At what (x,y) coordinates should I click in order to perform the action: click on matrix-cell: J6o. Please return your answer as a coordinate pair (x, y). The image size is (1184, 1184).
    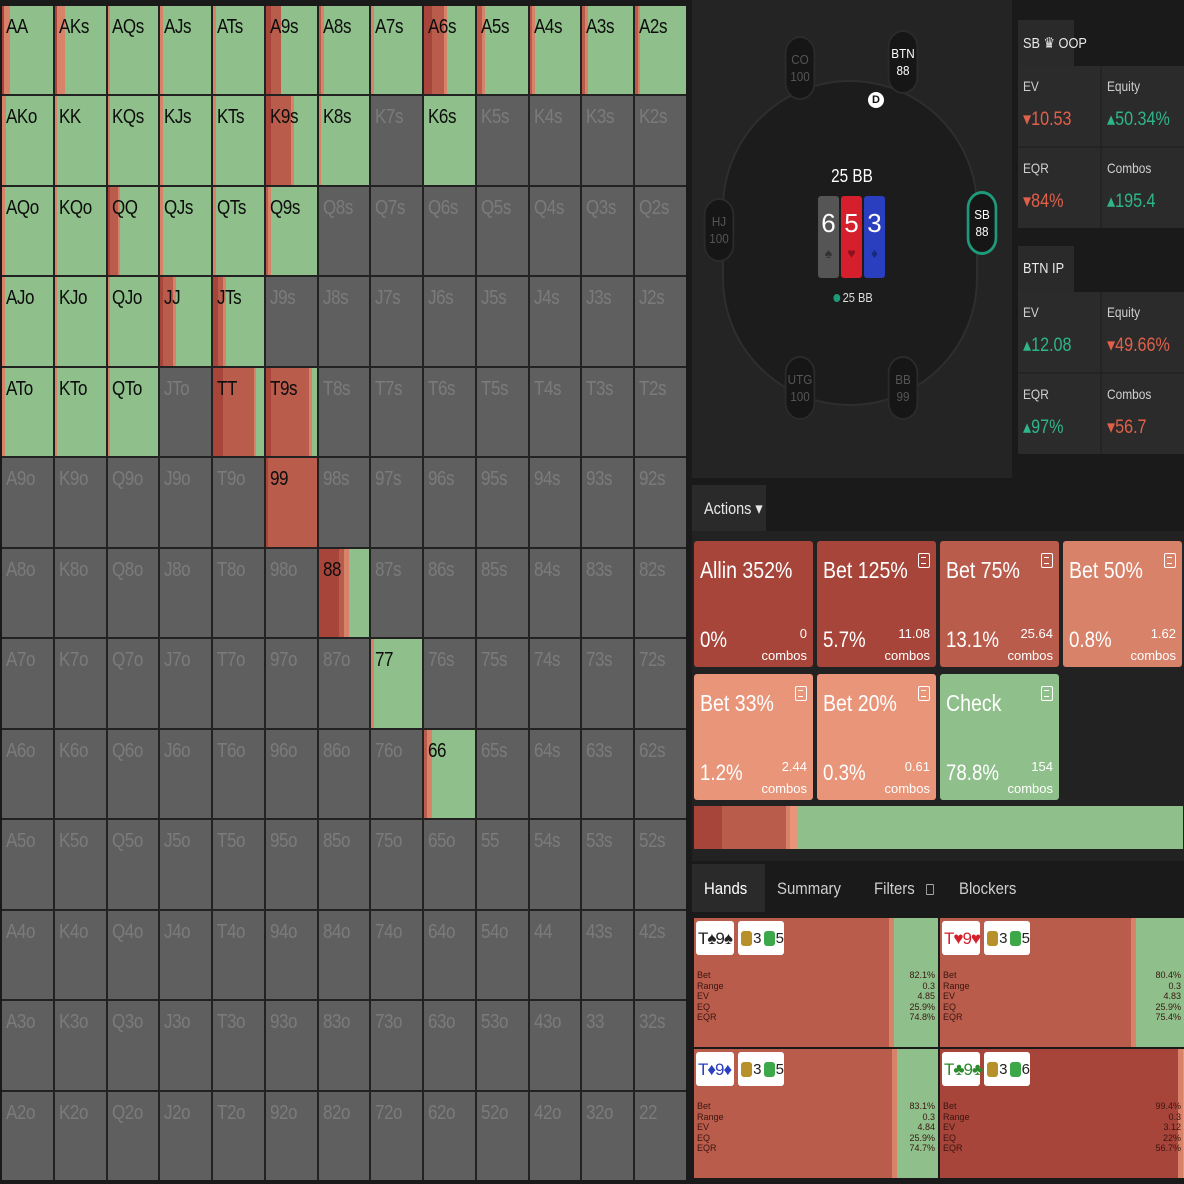
    Looking at the image, I should click on (186, 774).